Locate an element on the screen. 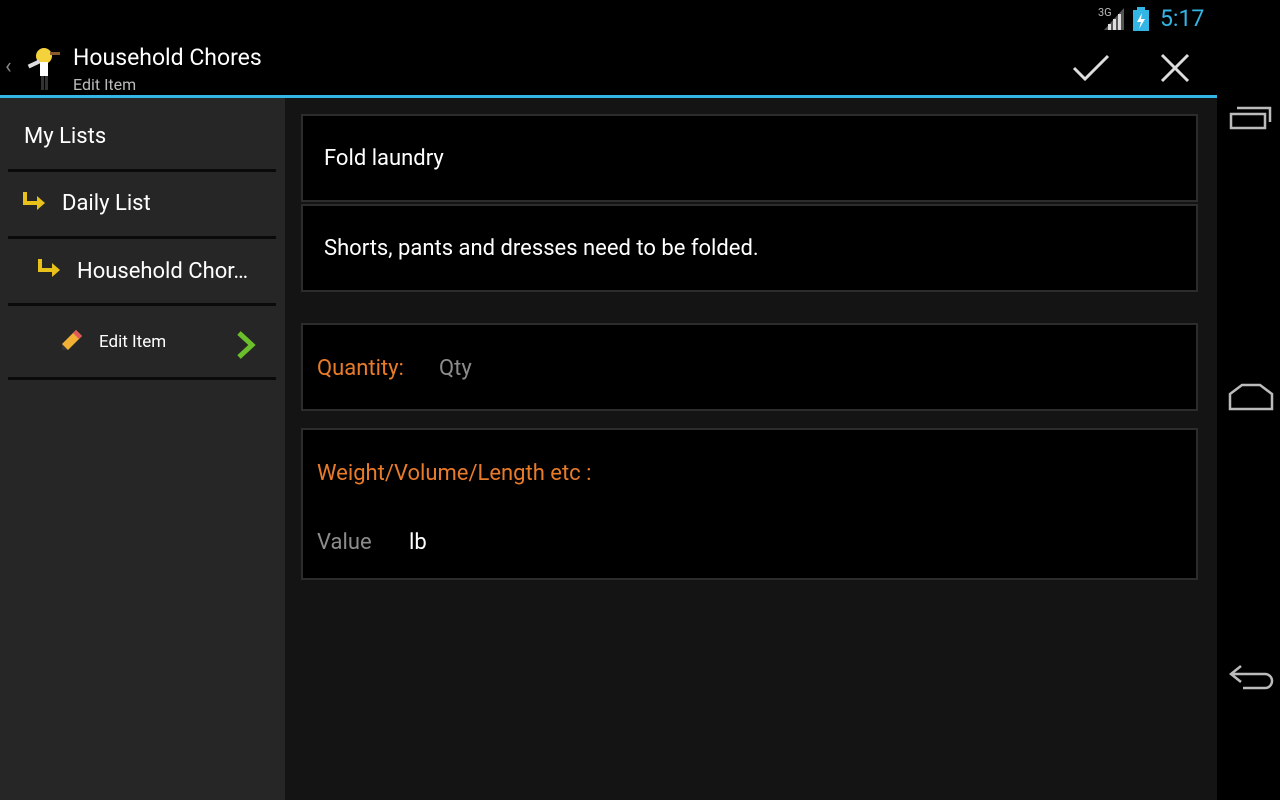 The image size is (1280, 800). sidebar-item-edit-item: Edit Item is located at coordinates (142, 343).